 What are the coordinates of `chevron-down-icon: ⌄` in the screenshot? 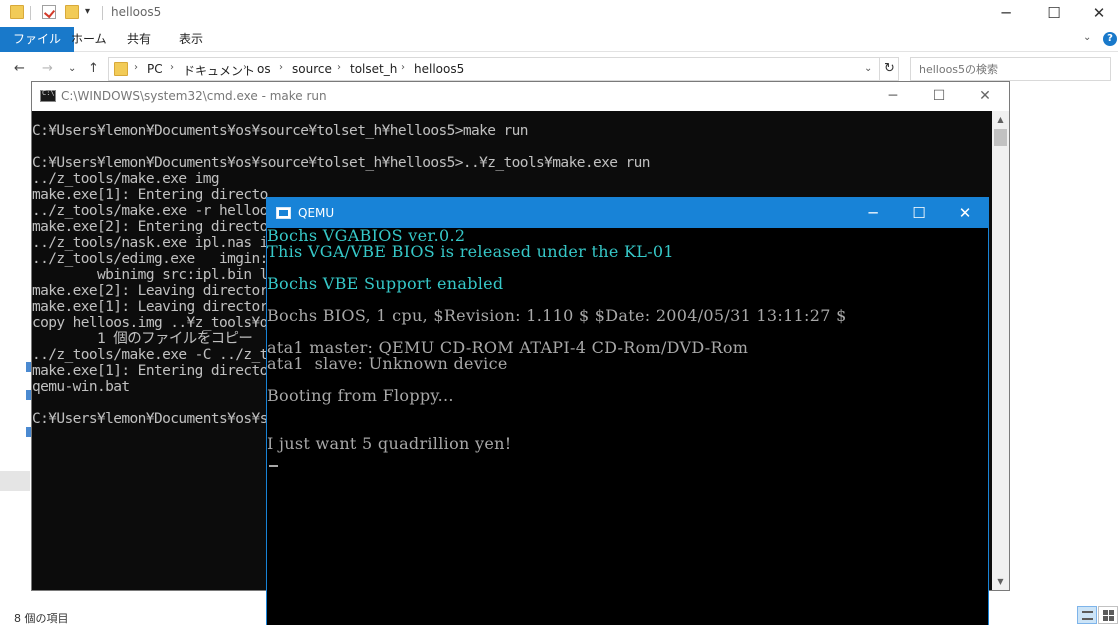 It's located at (868, 68).